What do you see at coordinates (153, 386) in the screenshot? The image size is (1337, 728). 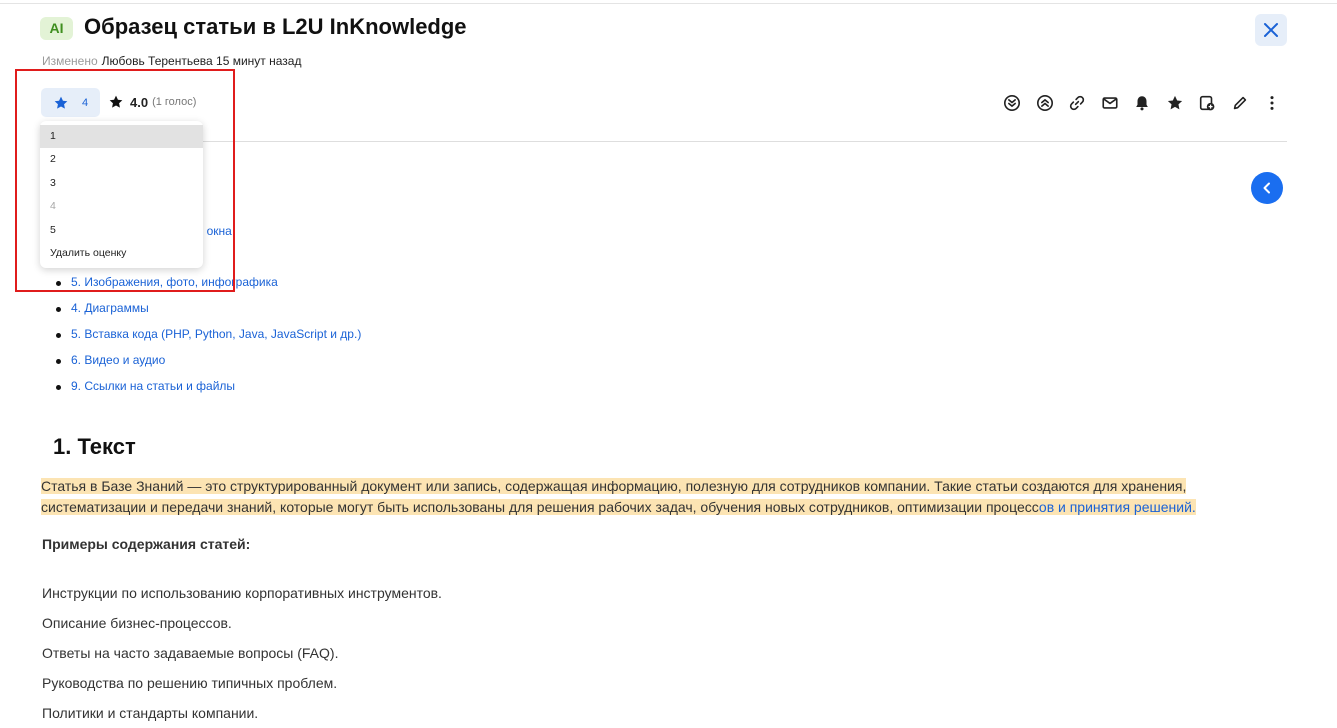 I see `toc-link: 9. Ссылки на статьи и файлы` at bounding box center [153, 386].